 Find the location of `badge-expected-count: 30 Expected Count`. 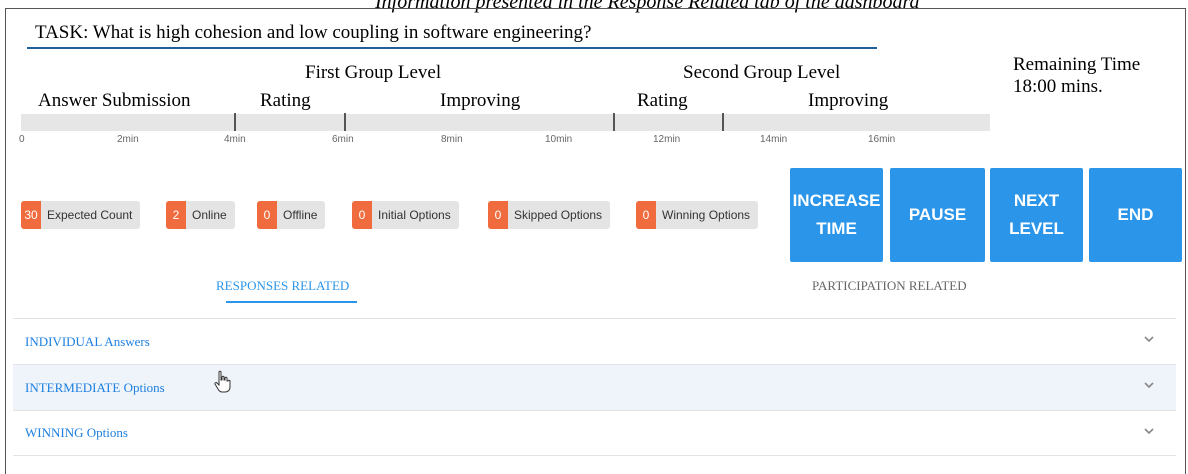

badge-expected-count: 30 Expected Count is located at coordinates (81, 215).